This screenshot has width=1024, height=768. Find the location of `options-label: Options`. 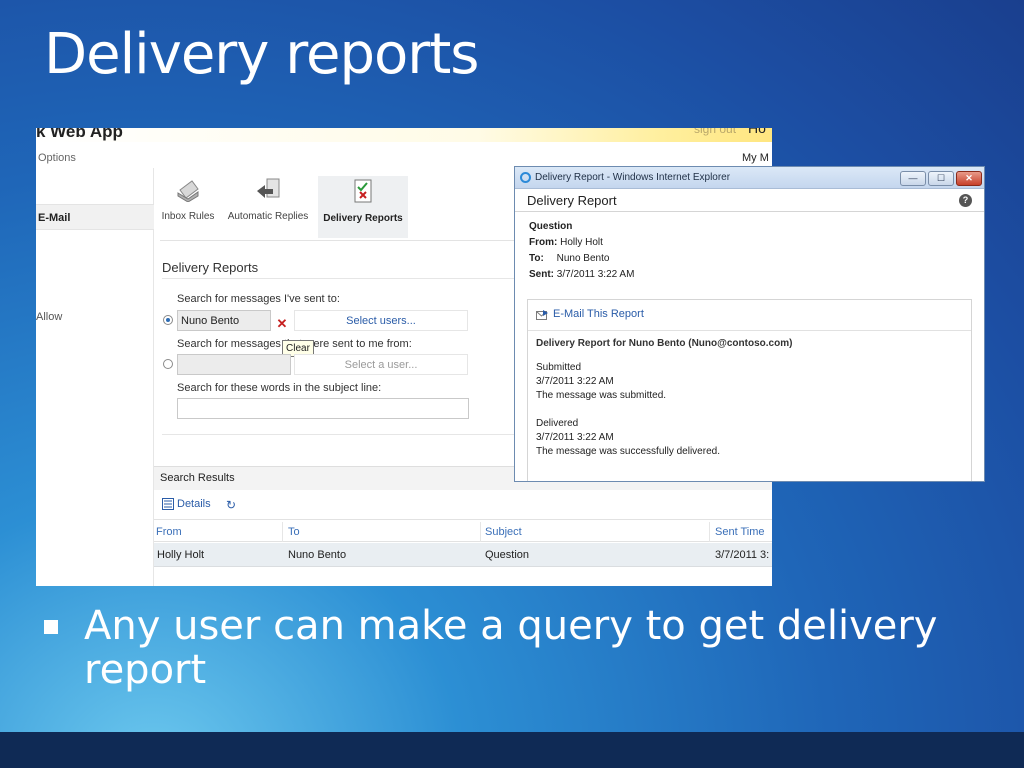

options-label: Options is located at coordinates (57, 158).